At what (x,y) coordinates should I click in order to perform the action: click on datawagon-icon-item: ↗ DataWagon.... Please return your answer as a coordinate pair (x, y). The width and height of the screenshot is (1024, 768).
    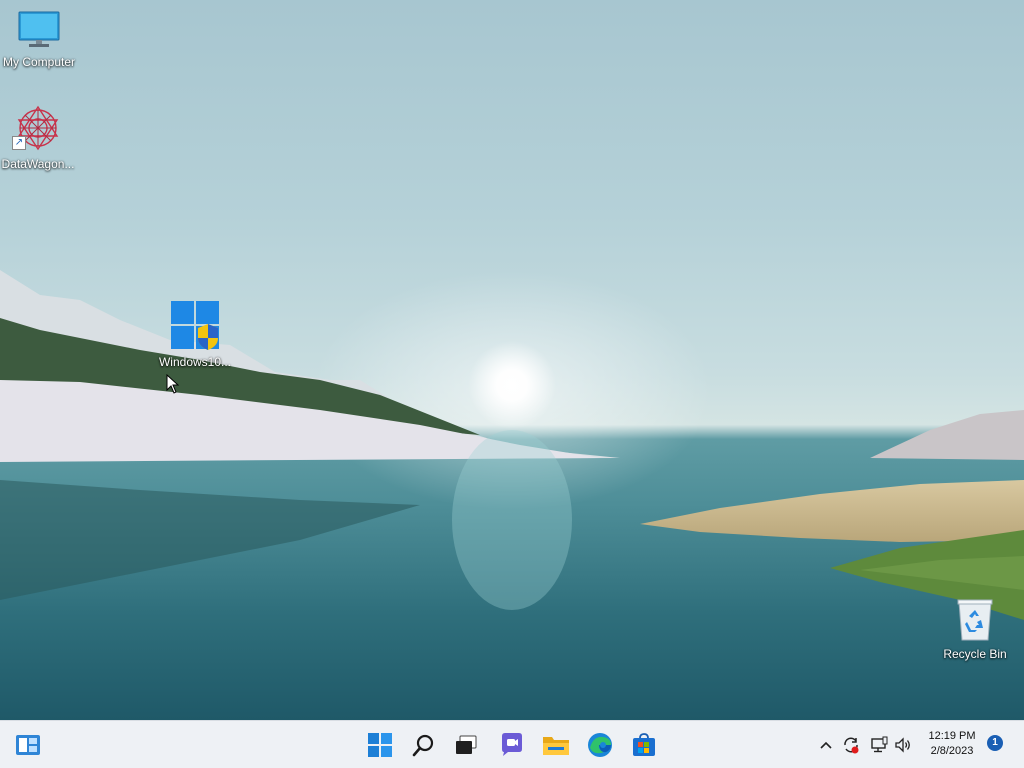
    Looking at the image, I should click on (39, 137).